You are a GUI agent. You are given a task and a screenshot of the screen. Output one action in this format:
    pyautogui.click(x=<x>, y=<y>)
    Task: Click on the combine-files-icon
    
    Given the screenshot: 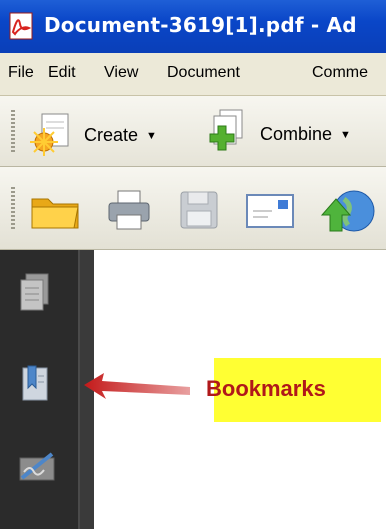 What is the action you would take?
    pyautogui.click(x=227, y=134)
    